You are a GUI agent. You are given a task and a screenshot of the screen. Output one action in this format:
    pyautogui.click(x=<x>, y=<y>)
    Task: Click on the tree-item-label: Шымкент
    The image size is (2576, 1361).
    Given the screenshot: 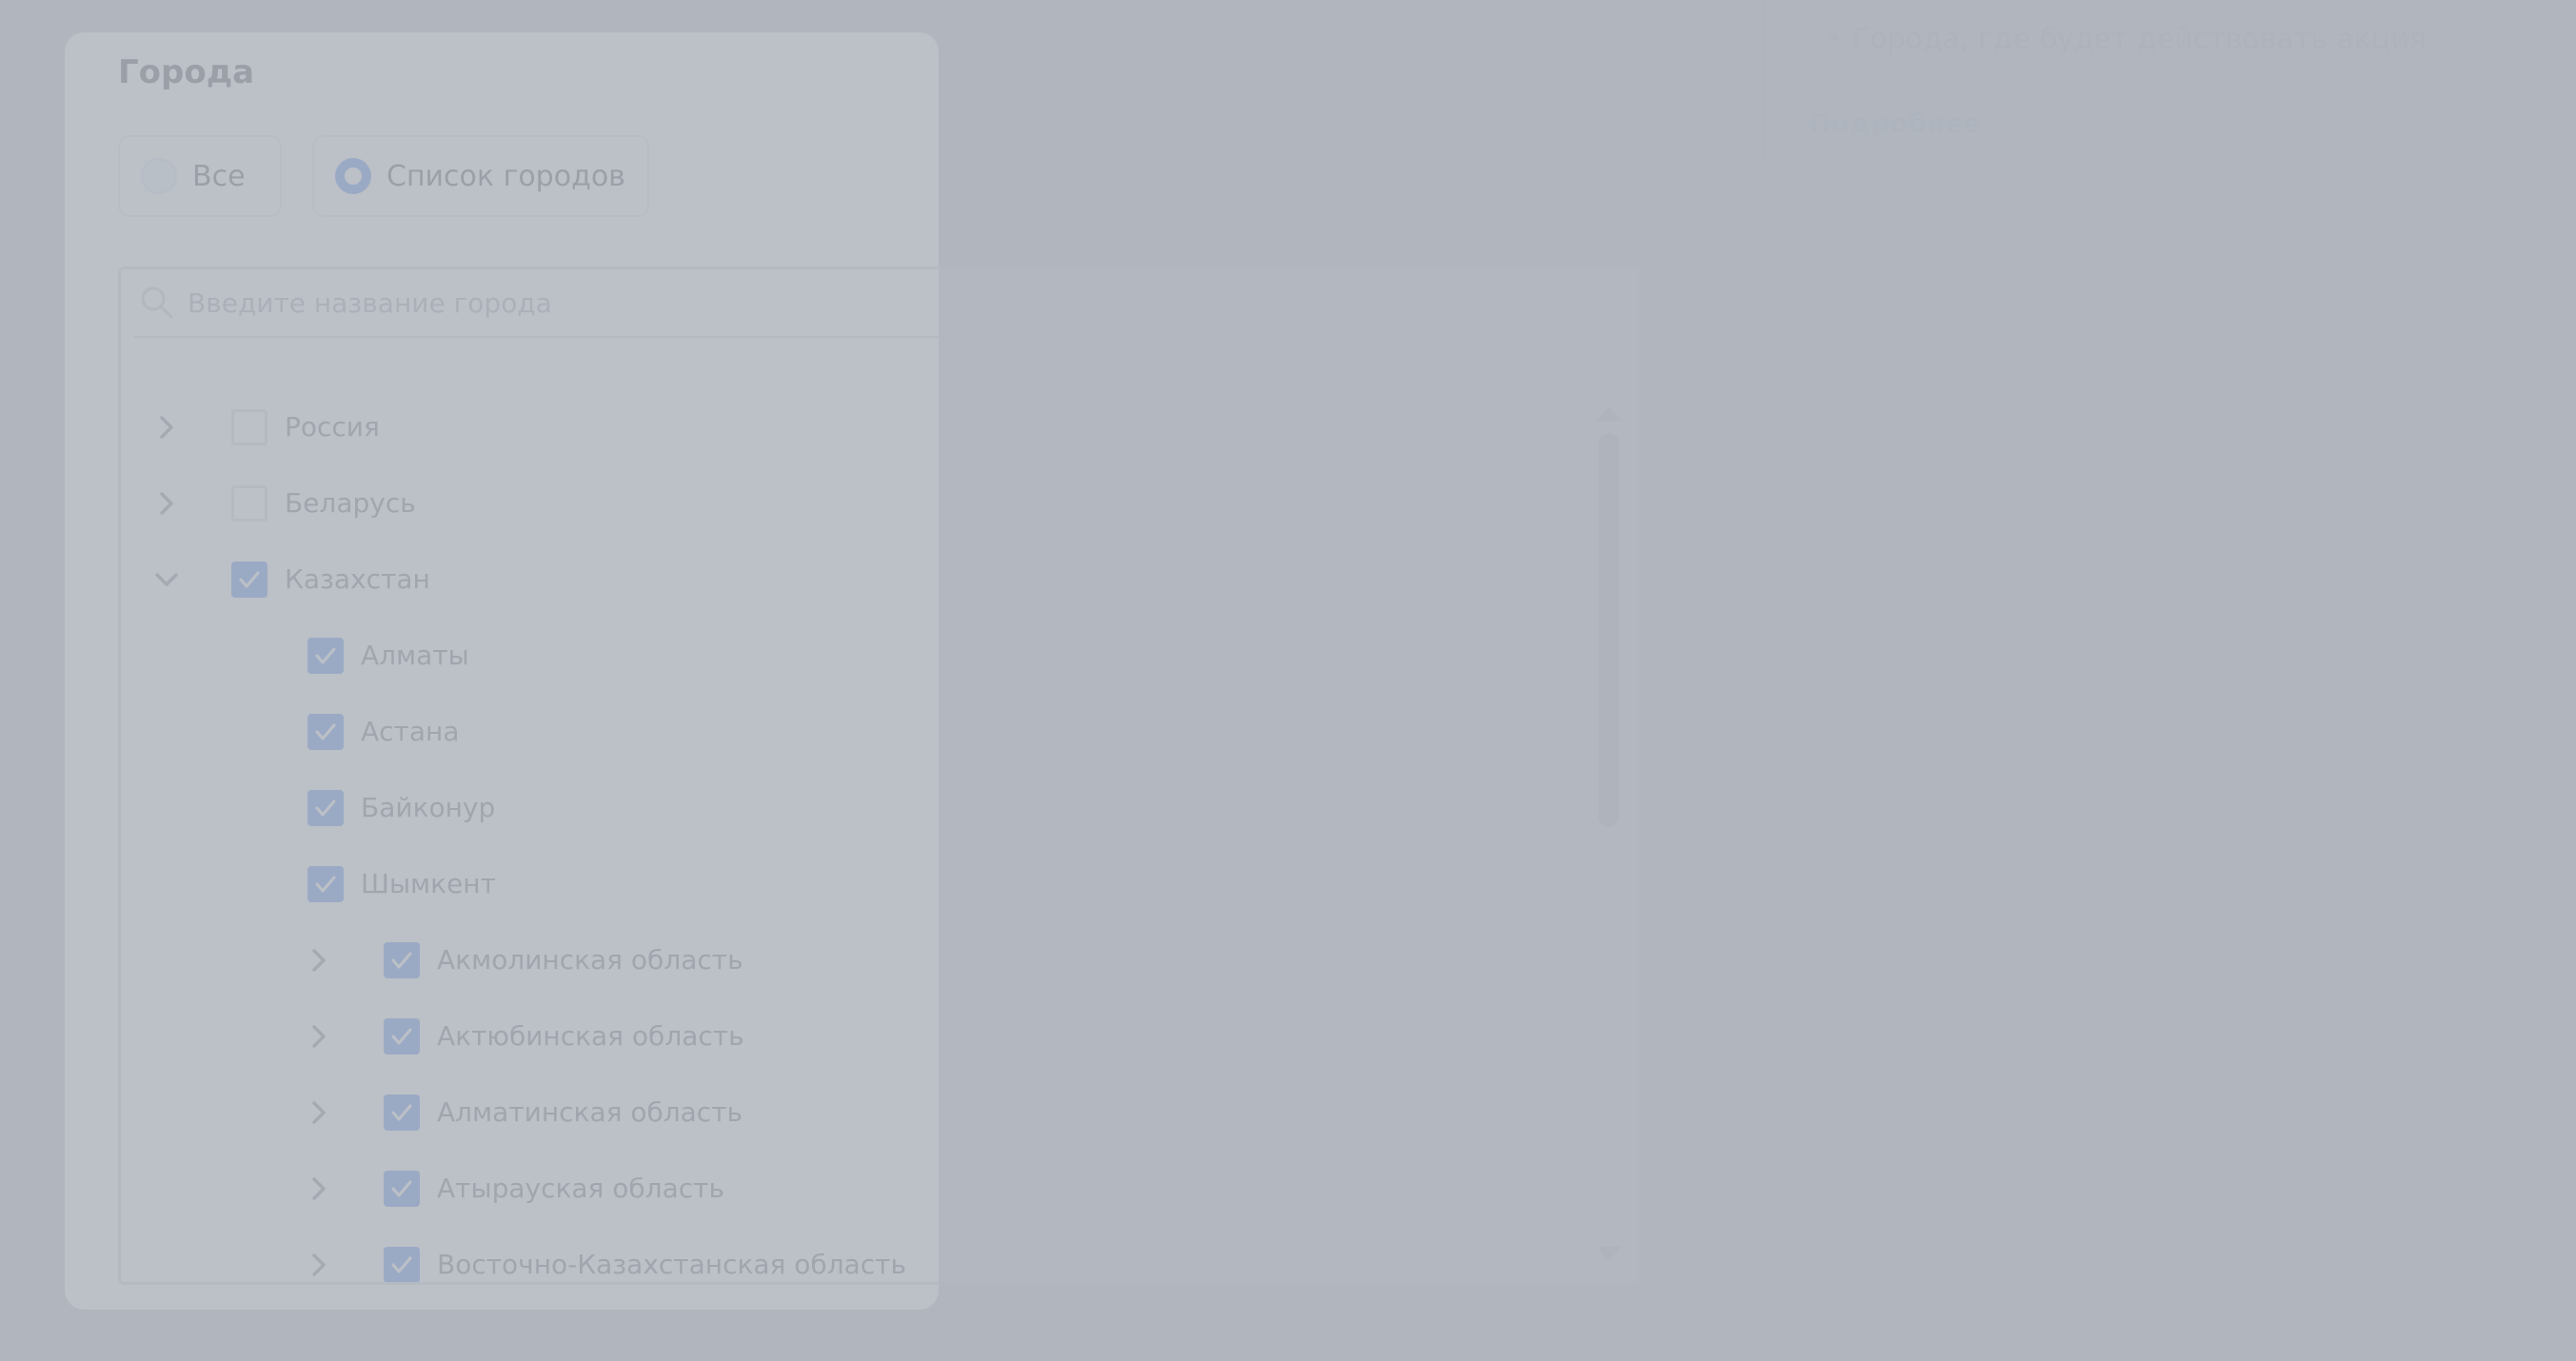 What is the action you would take?
    pyautogui.click(x=428, y=883)
    